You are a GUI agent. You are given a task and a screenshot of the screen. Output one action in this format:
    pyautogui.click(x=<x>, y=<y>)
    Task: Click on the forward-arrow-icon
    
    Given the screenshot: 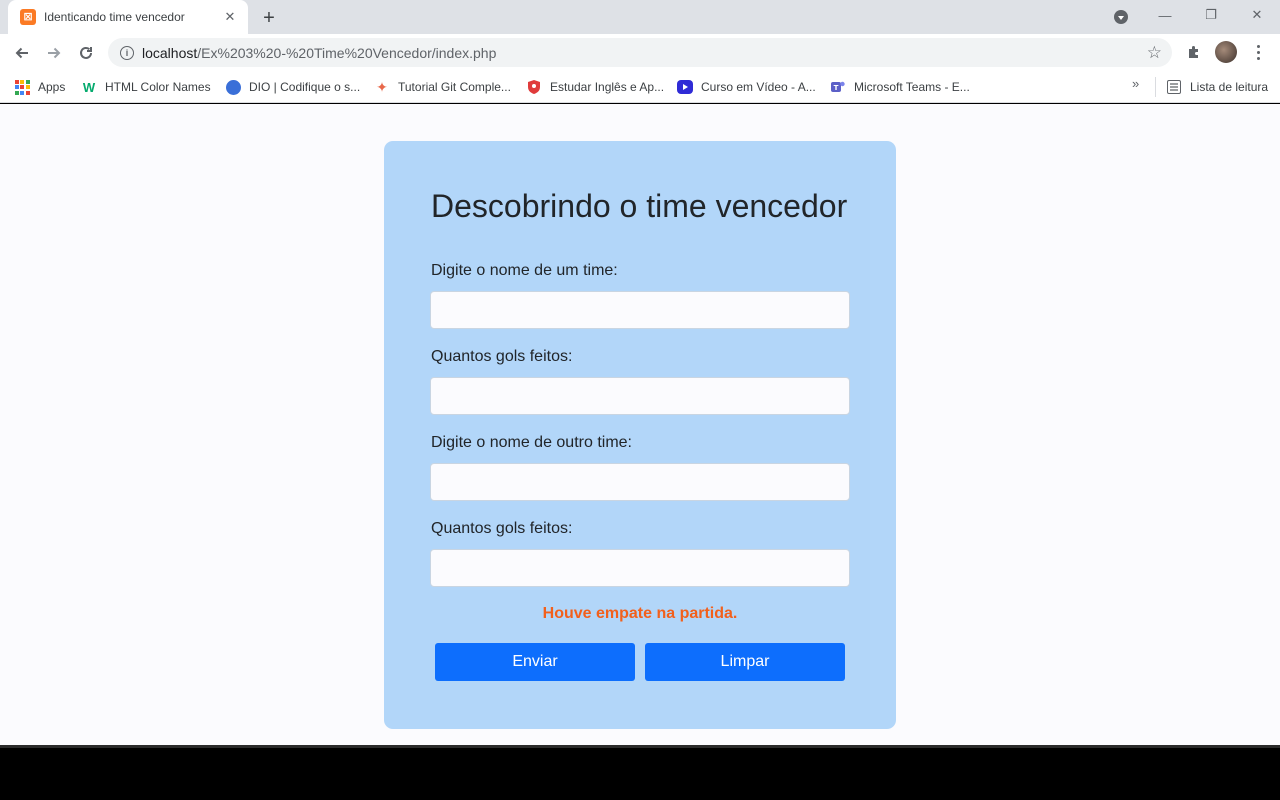 What is the action you would take?
    pyautogui.click(x=54, y=53)
    